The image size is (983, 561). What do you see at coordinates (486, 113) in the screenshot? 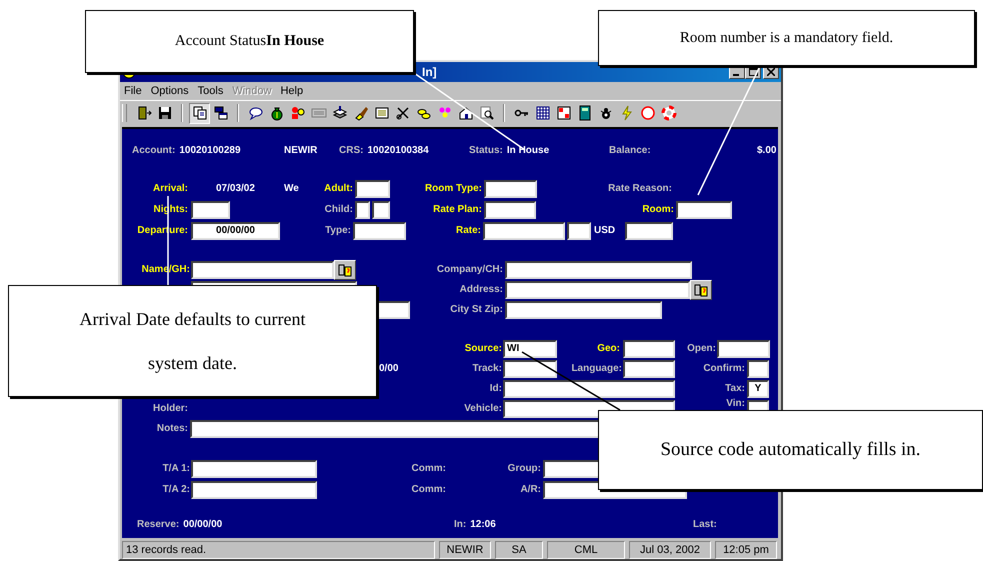
I see `magnifier-icon` at bounding box center [486, 113].